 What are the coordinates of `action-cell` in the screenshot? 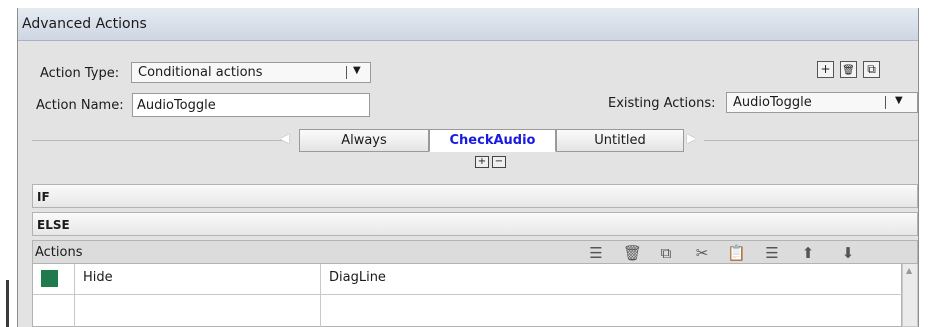 It's located at (198, 311).